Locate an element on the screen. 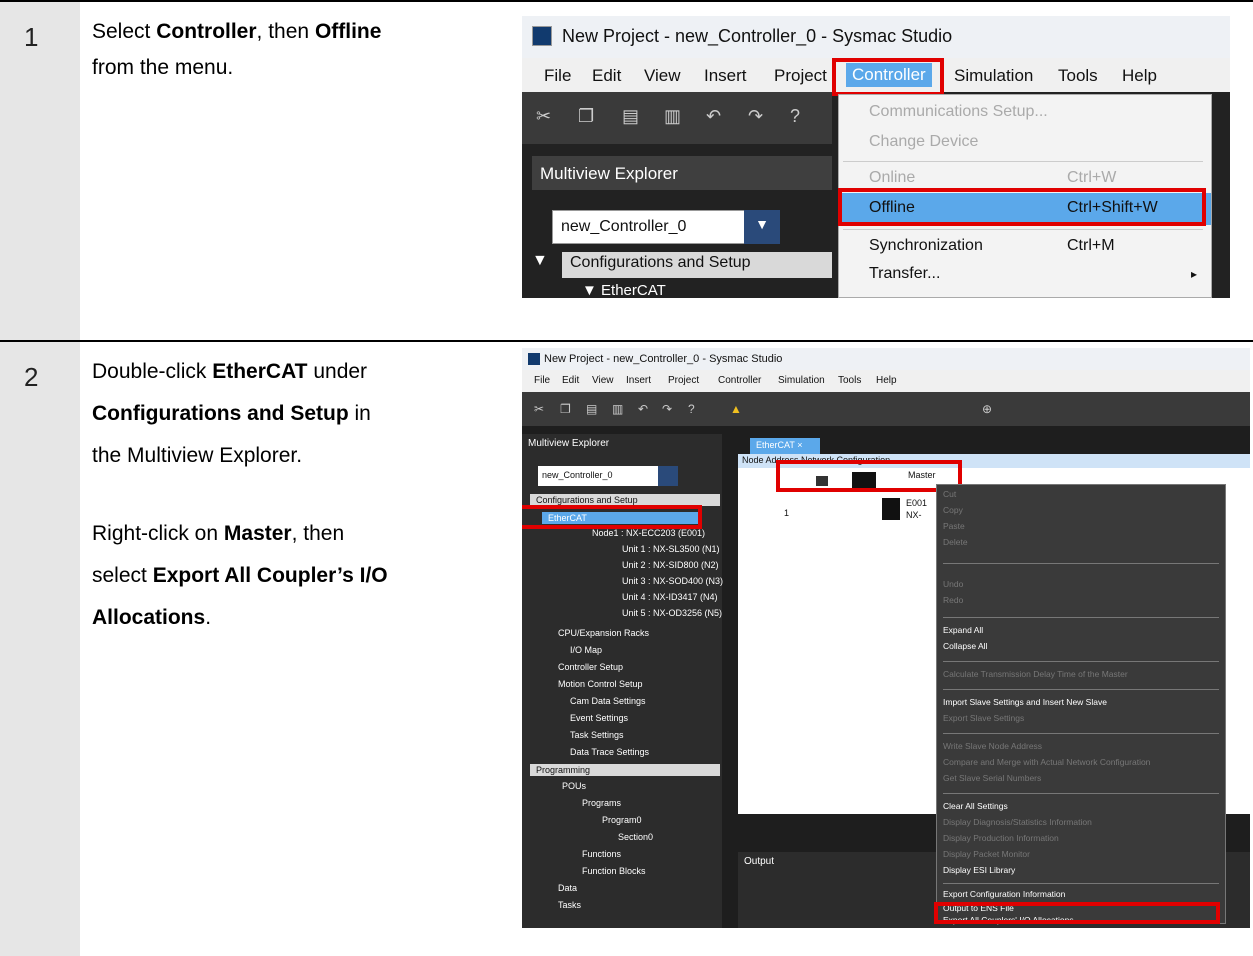 The width and height of the screenshot is (1253, 956). tree-pous: POUs is located at coordinates (574, 786).